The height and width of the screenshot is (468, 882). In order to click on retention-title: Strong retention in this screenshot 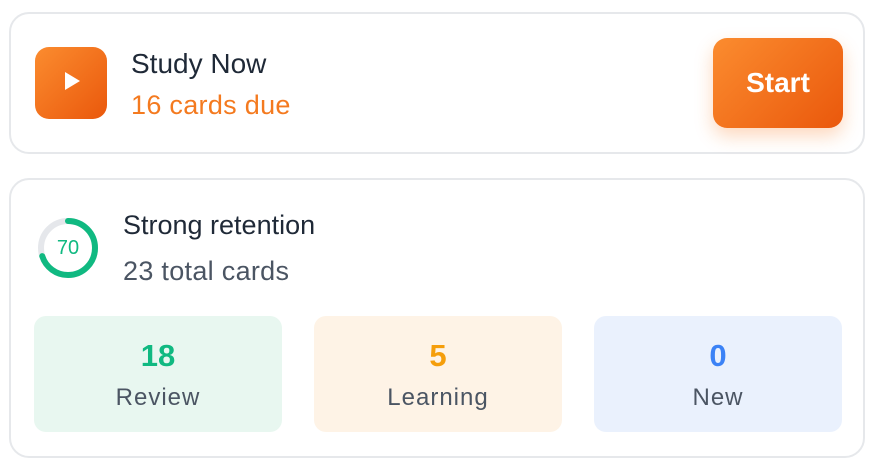, I will do `click(219, 225)`.